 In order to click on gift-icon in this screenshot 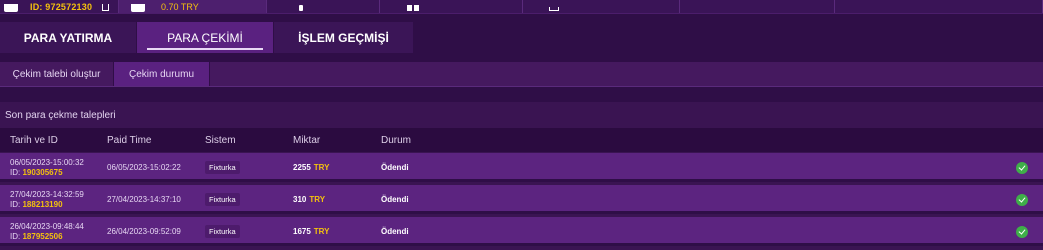, I will do `click(554, 9)`.